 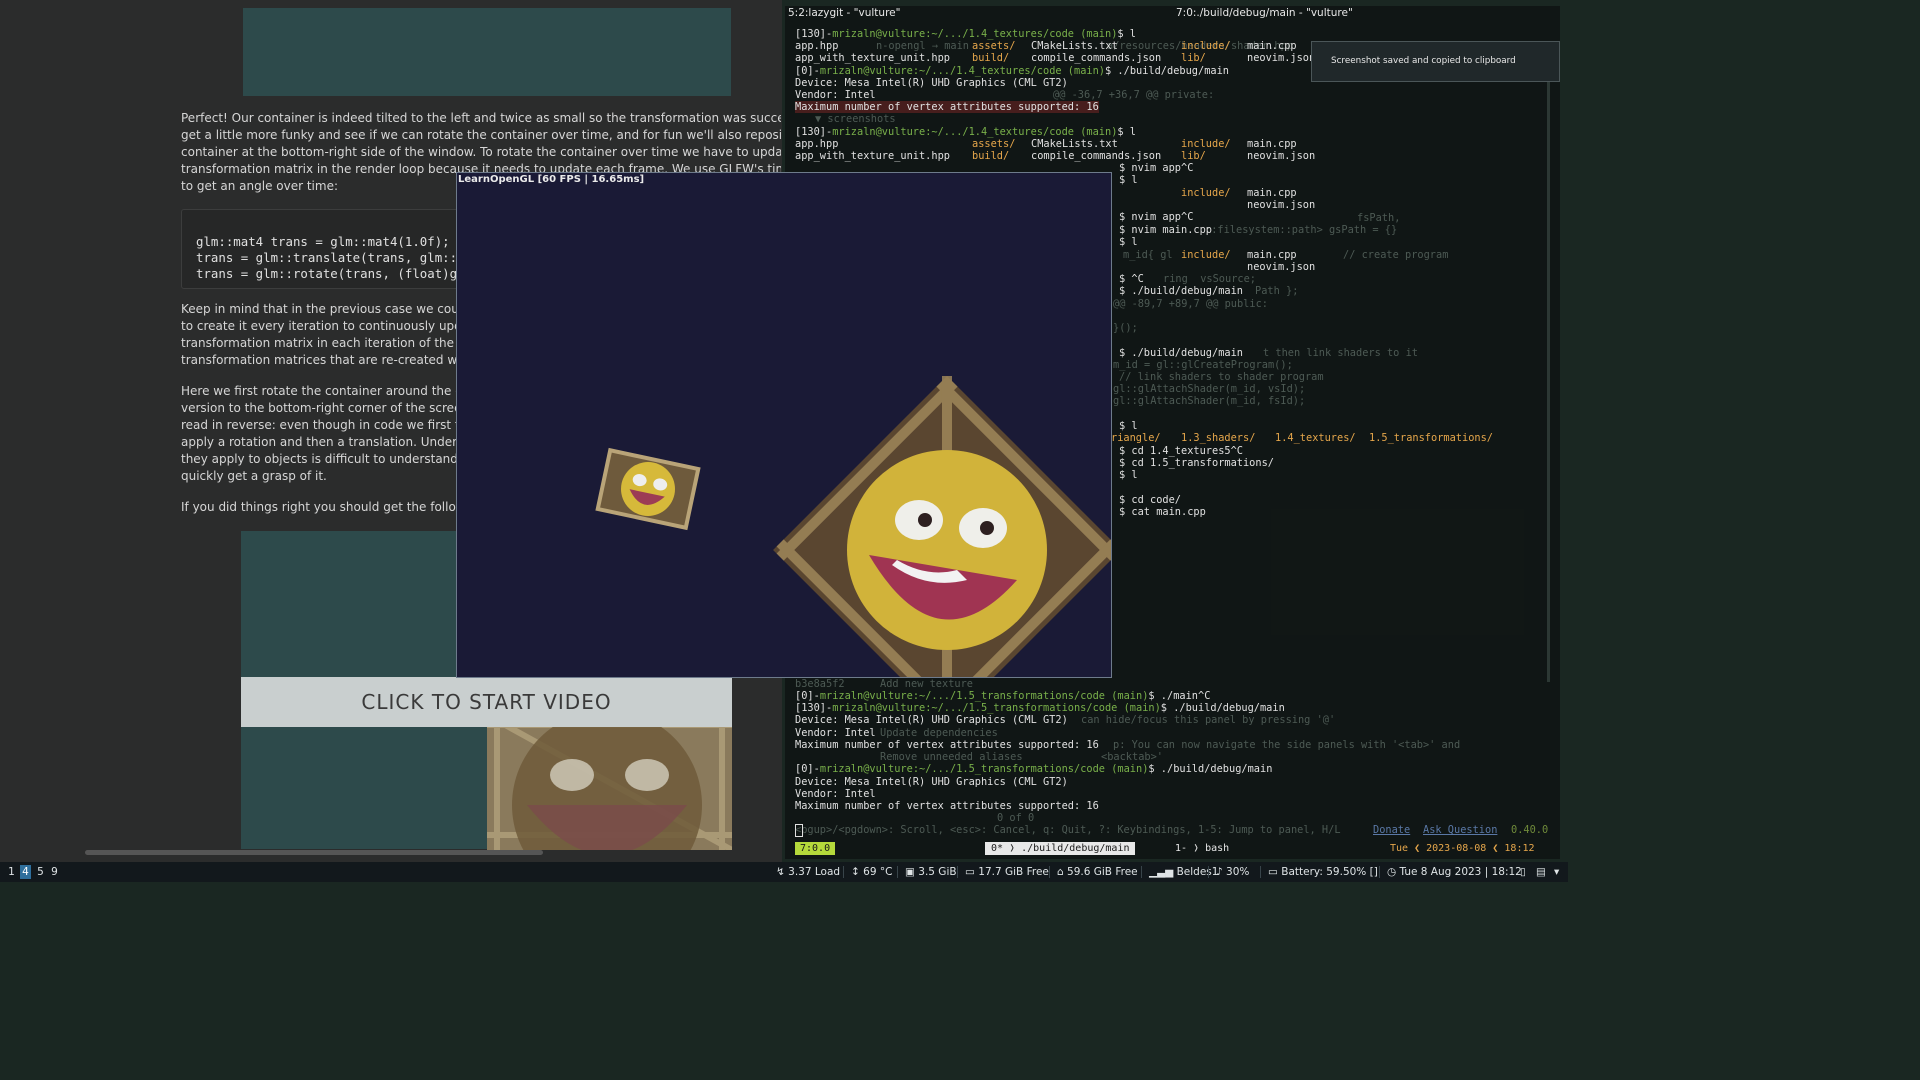 What do you see at coordinates (1396, 255) in the screenshot?
I see `ghost-text: // create program` at bounding box center [1396, 255].